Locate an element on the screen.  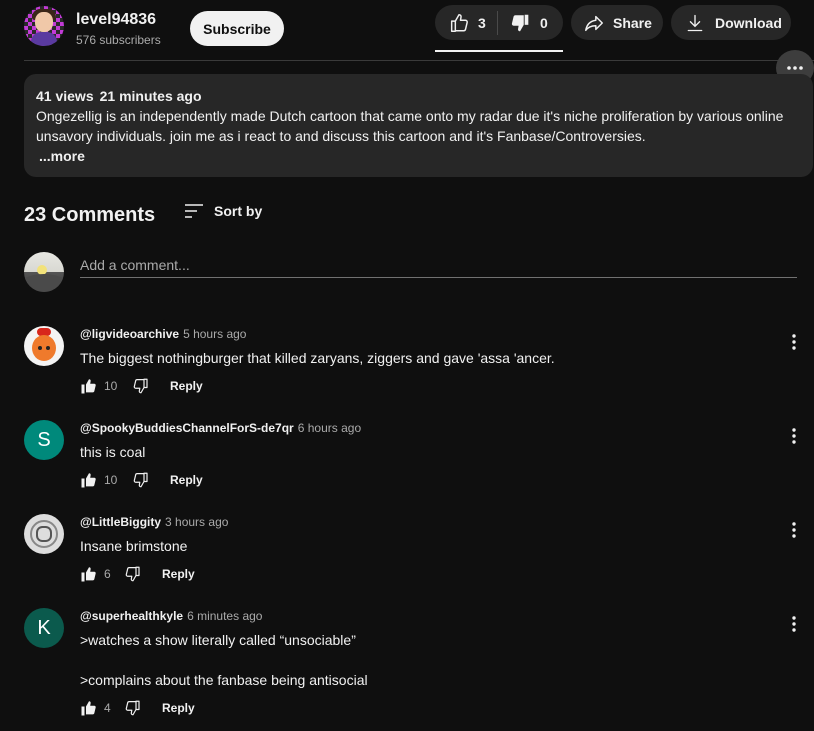
commenter-avatar: K is located at coordinates (44, 628).